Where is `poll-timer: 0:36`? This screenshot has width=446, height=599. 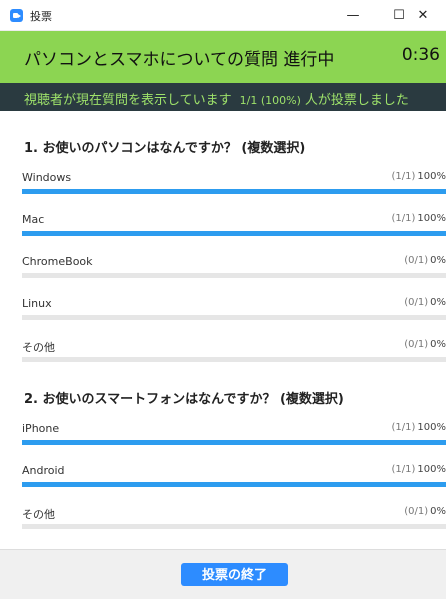 poll-timer: 0:36 is located at coordinates (420, 55).